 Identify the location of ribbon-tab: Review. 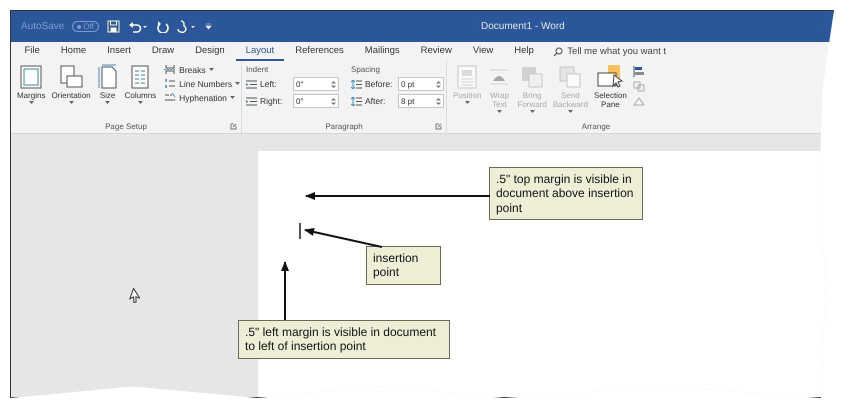
(436, 53).